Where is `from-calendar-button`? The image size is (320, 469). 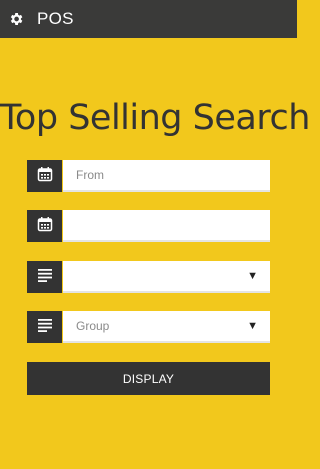 from-calendar-button is located at coordinates (44, 176).